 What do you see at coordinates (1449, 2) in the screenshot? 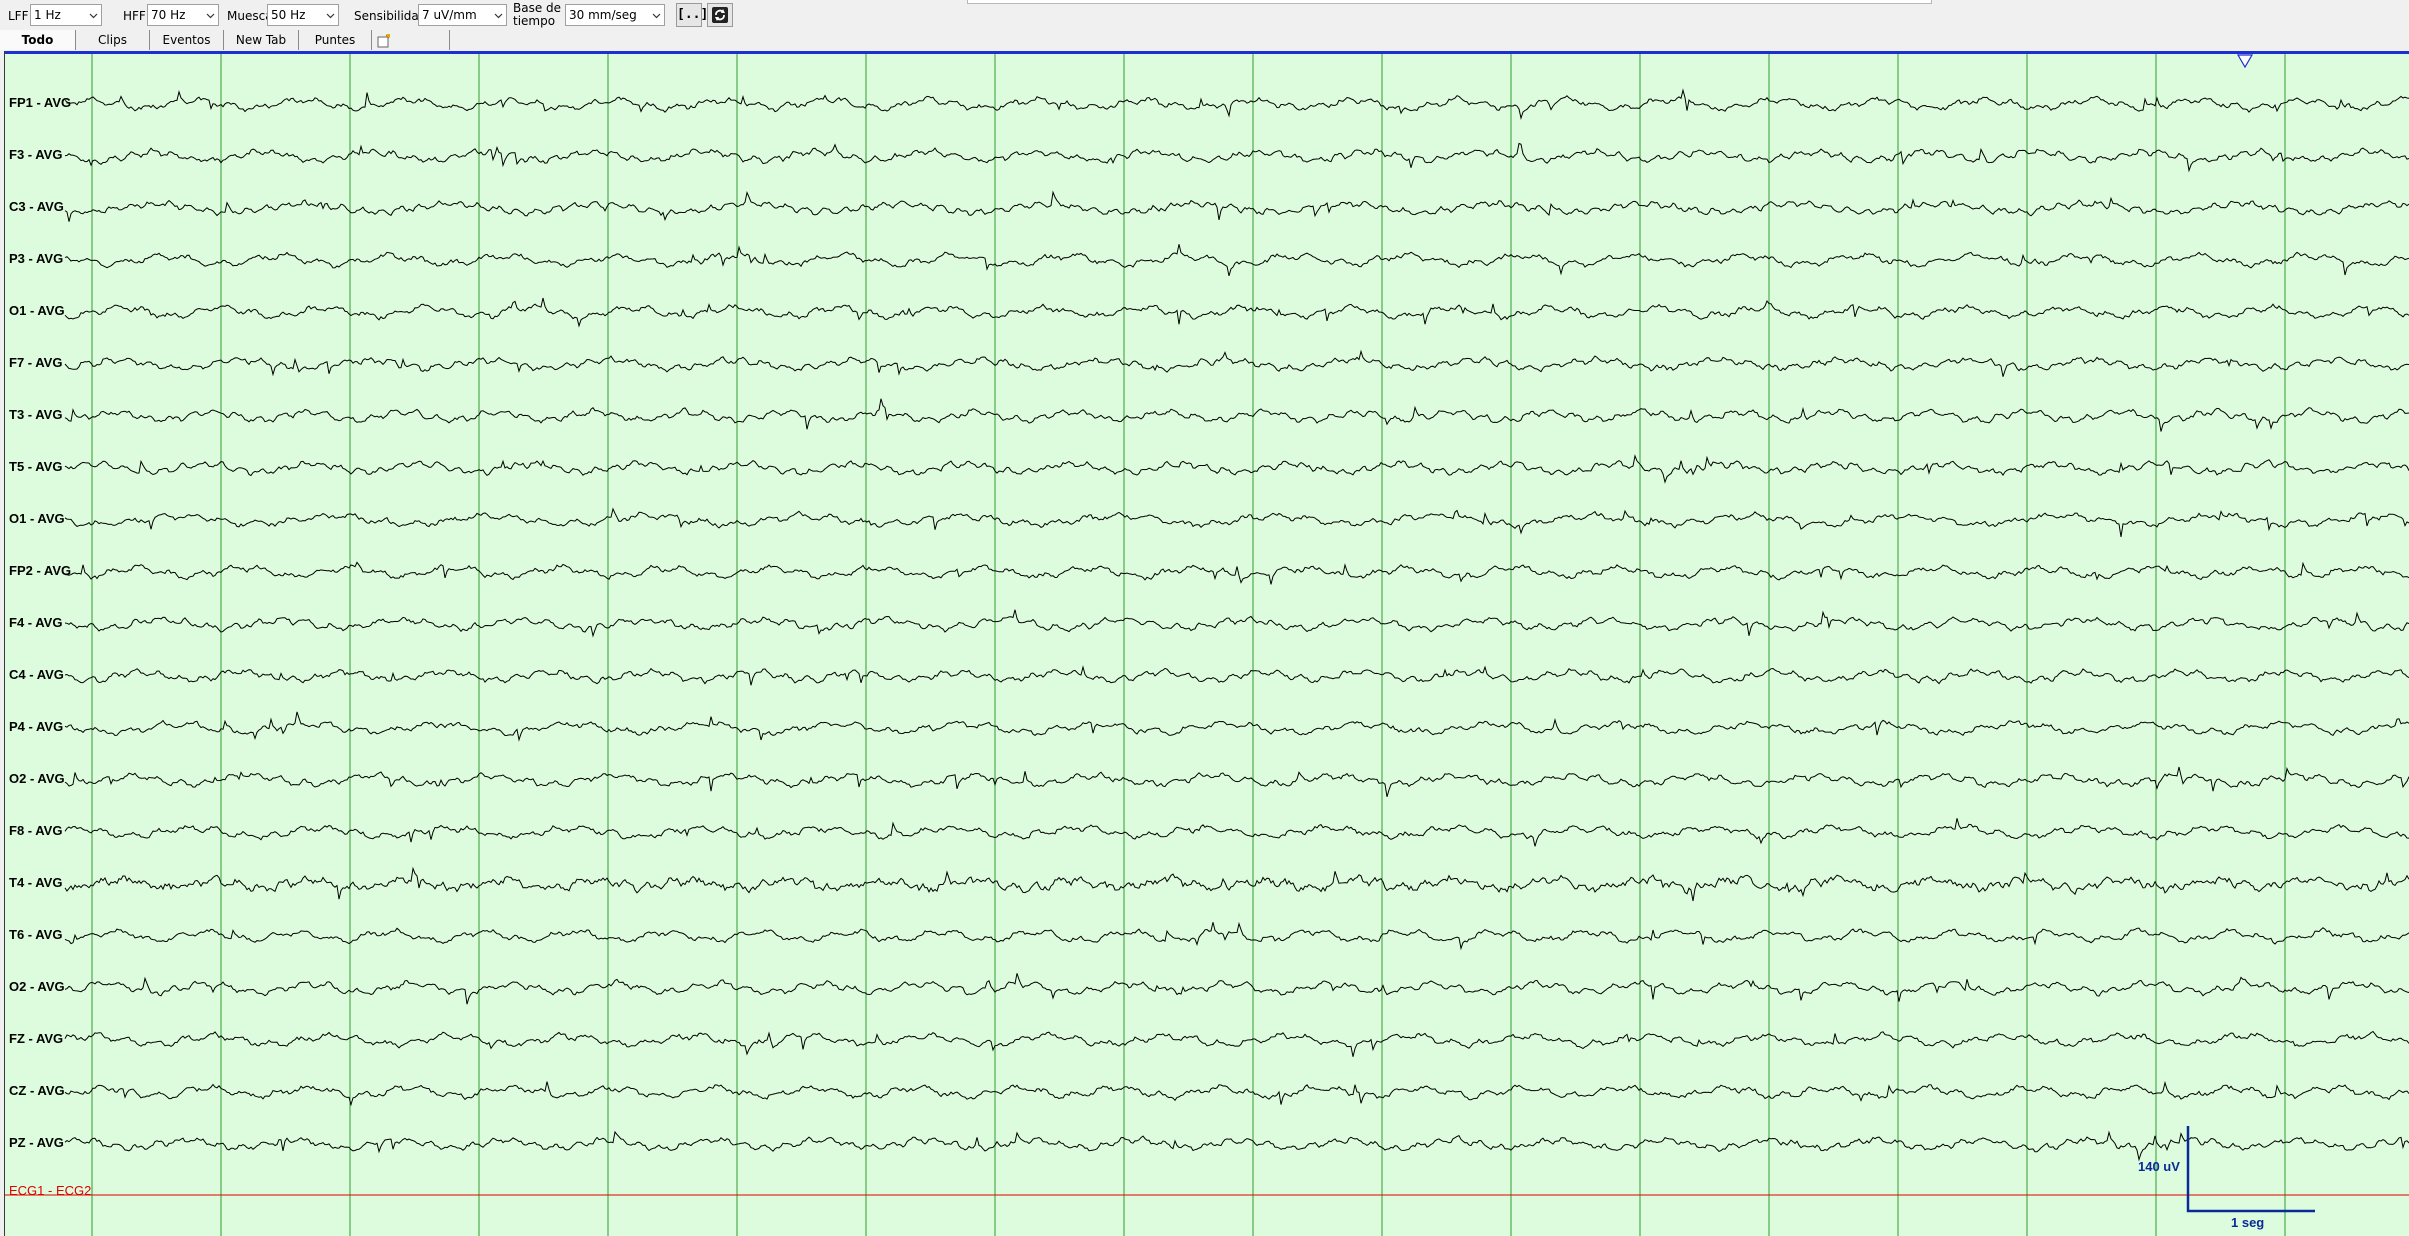
I see `top-panel` at bounding box center [1449, 2].